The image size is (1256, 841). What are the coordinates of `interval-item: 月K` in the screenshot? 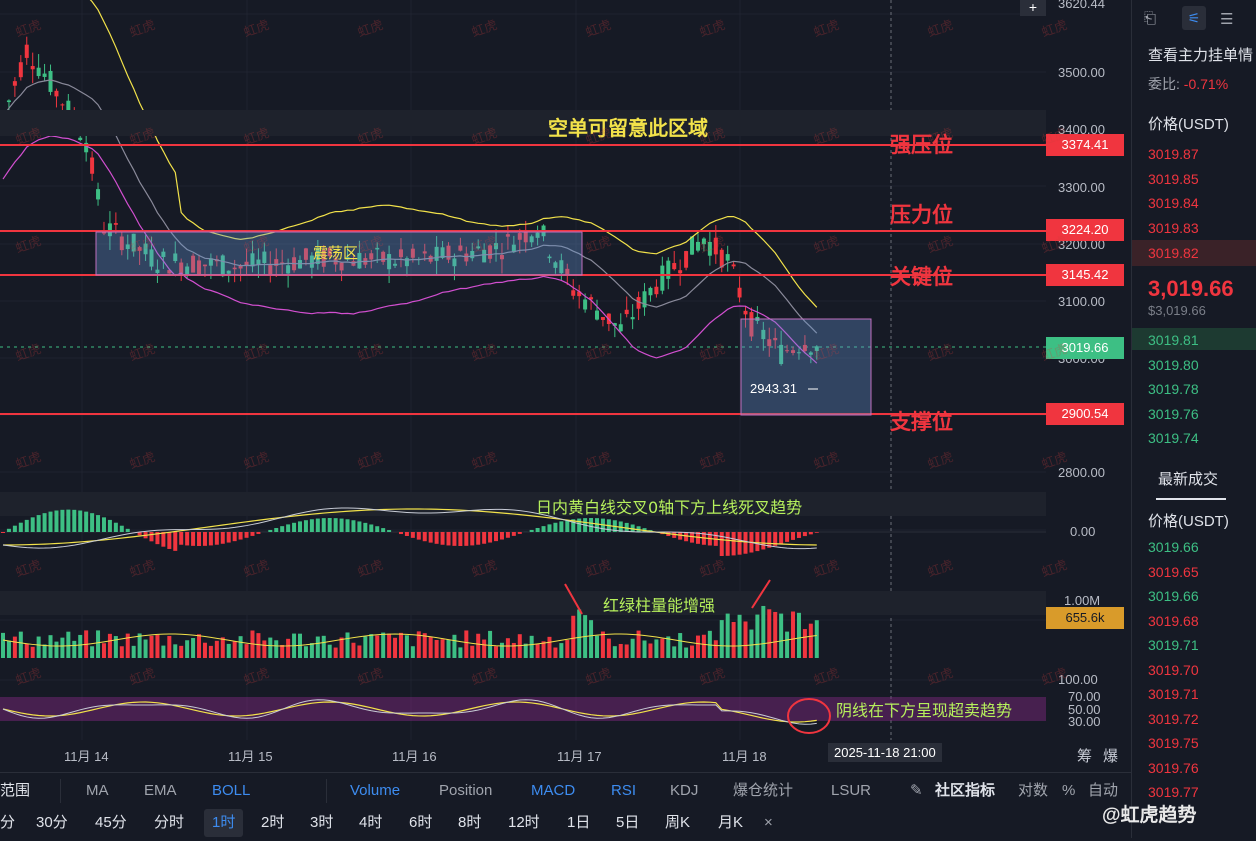 It's located at (730, 823).